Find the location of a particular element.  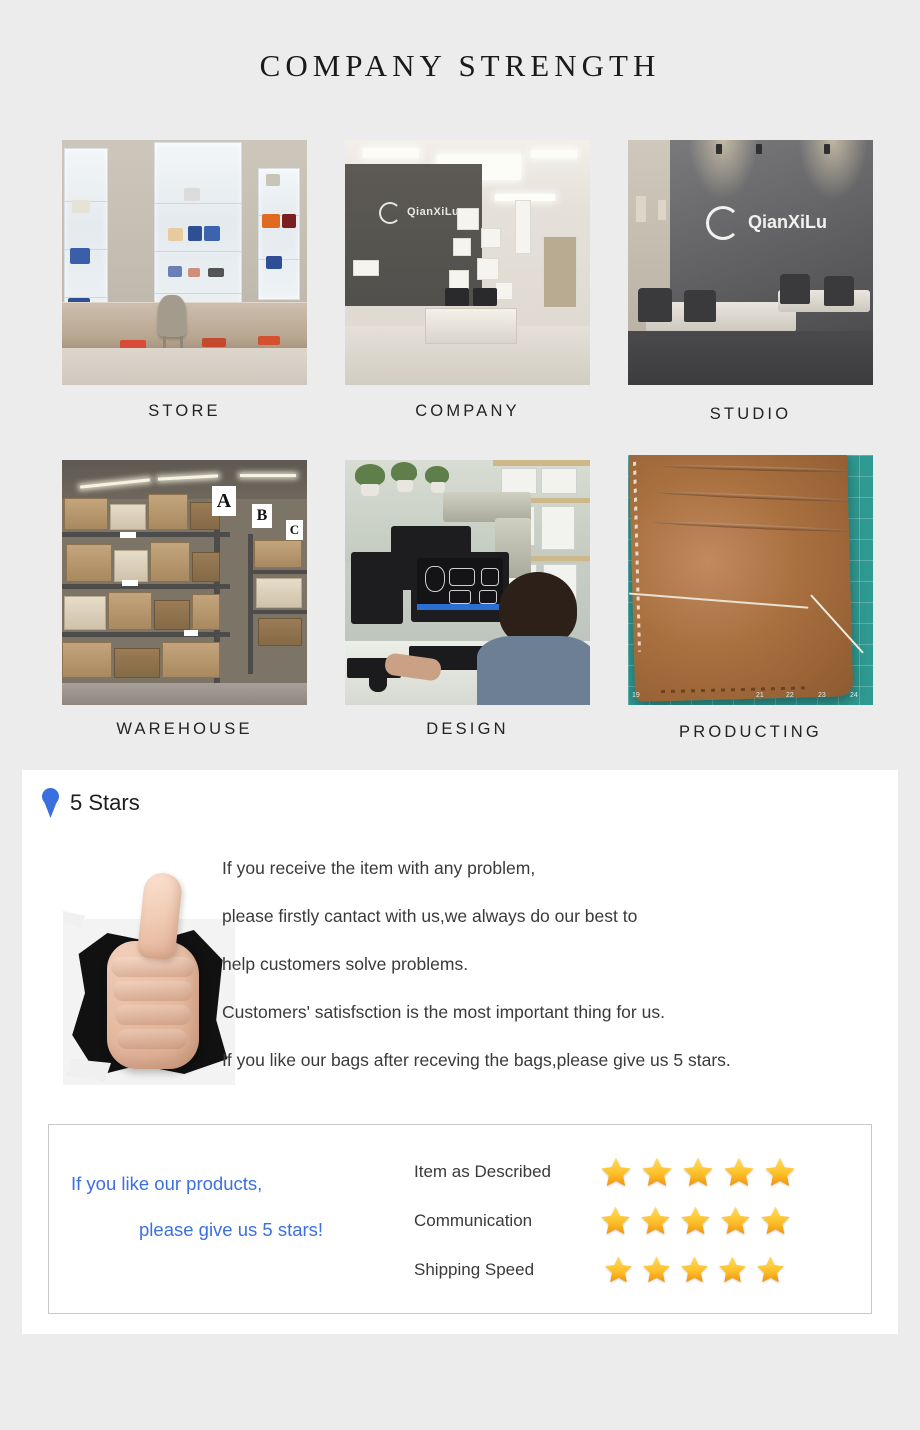

rating-row: Shipping Speed is located at coordinates (639, 1269).